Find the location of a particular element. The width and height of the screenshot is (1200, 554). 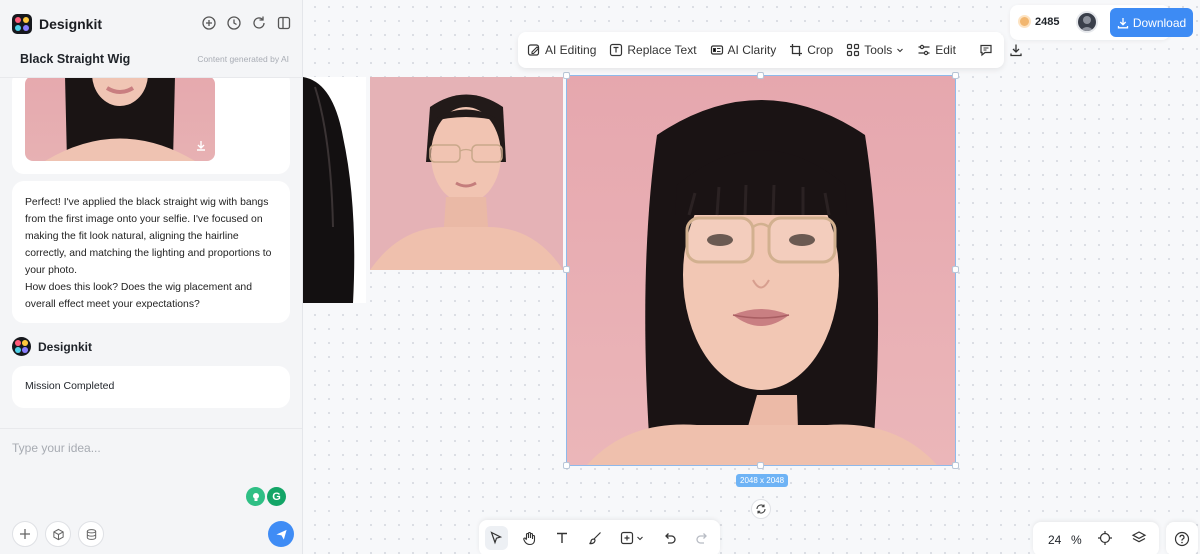

crop-icon is located at coordinates (796, 50).